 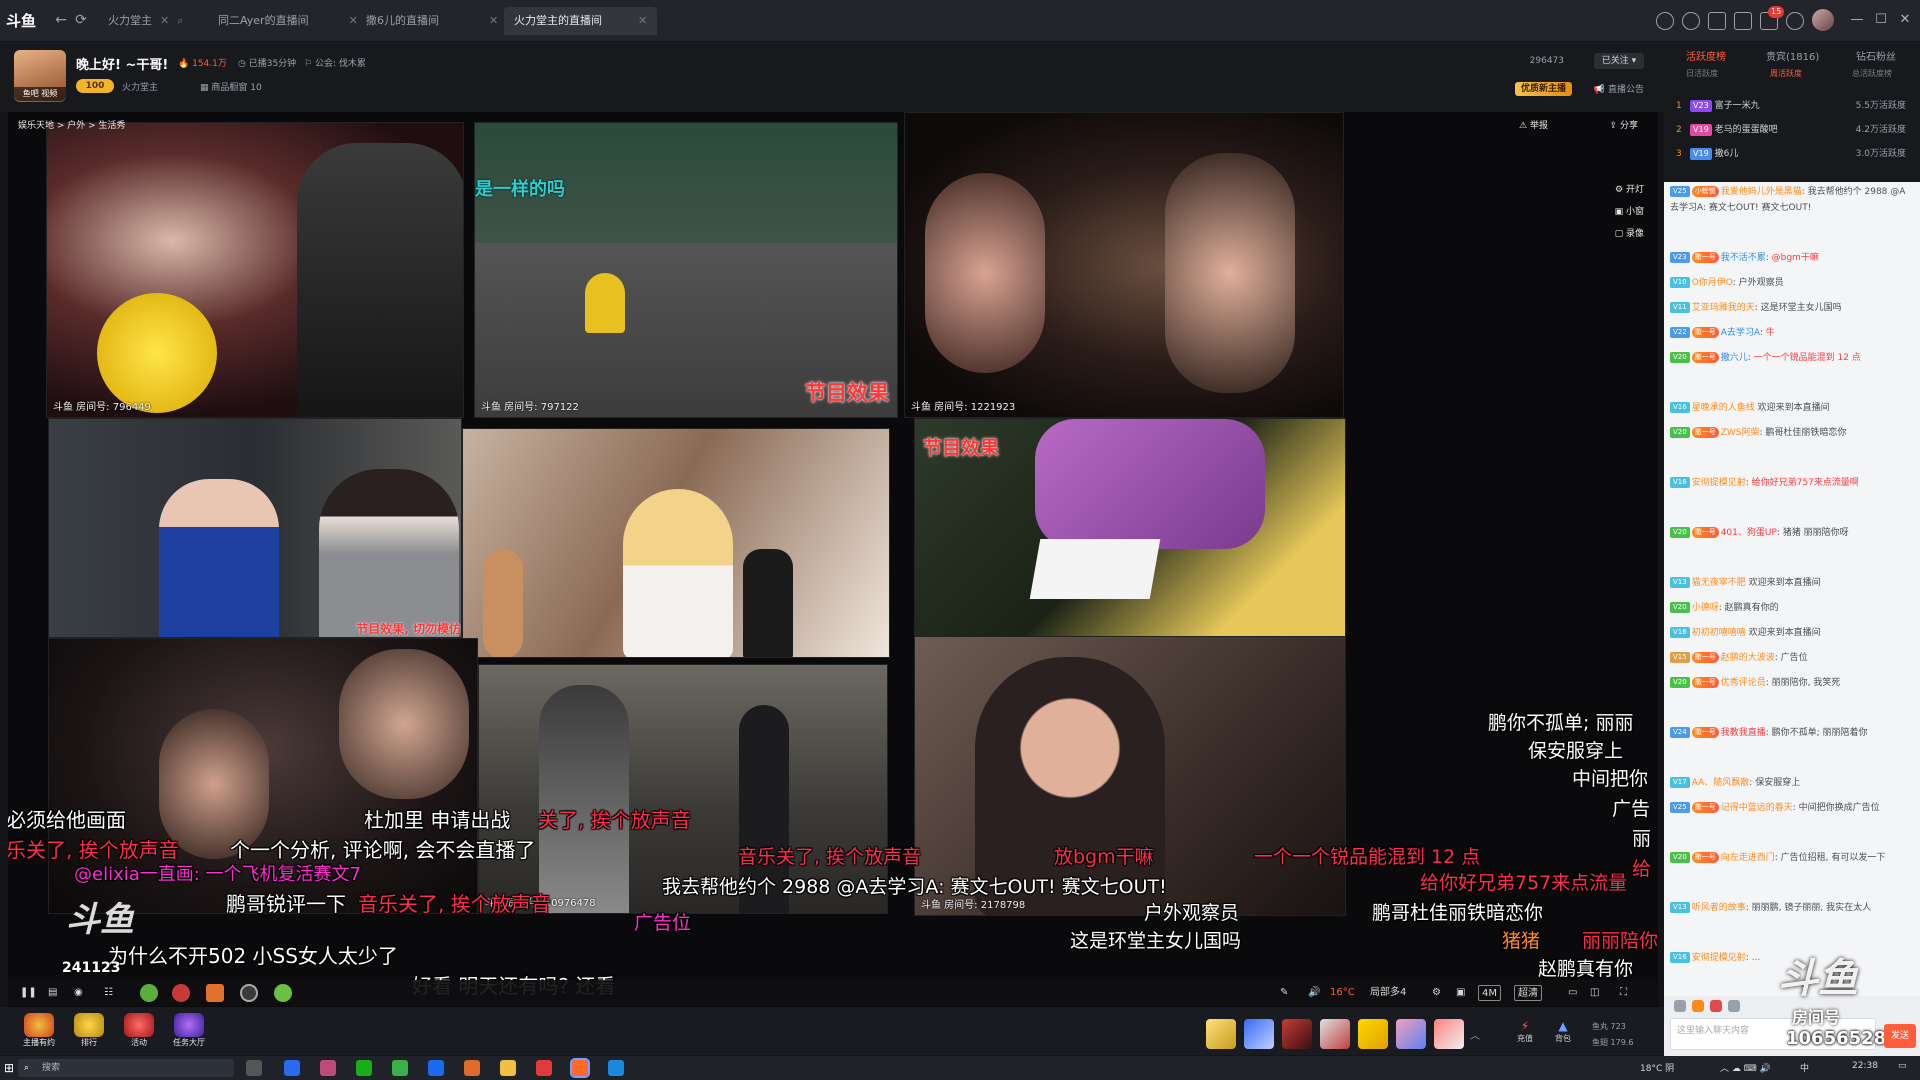 I want to click on resolution-button: 超清, so click(x=1528, y=993).